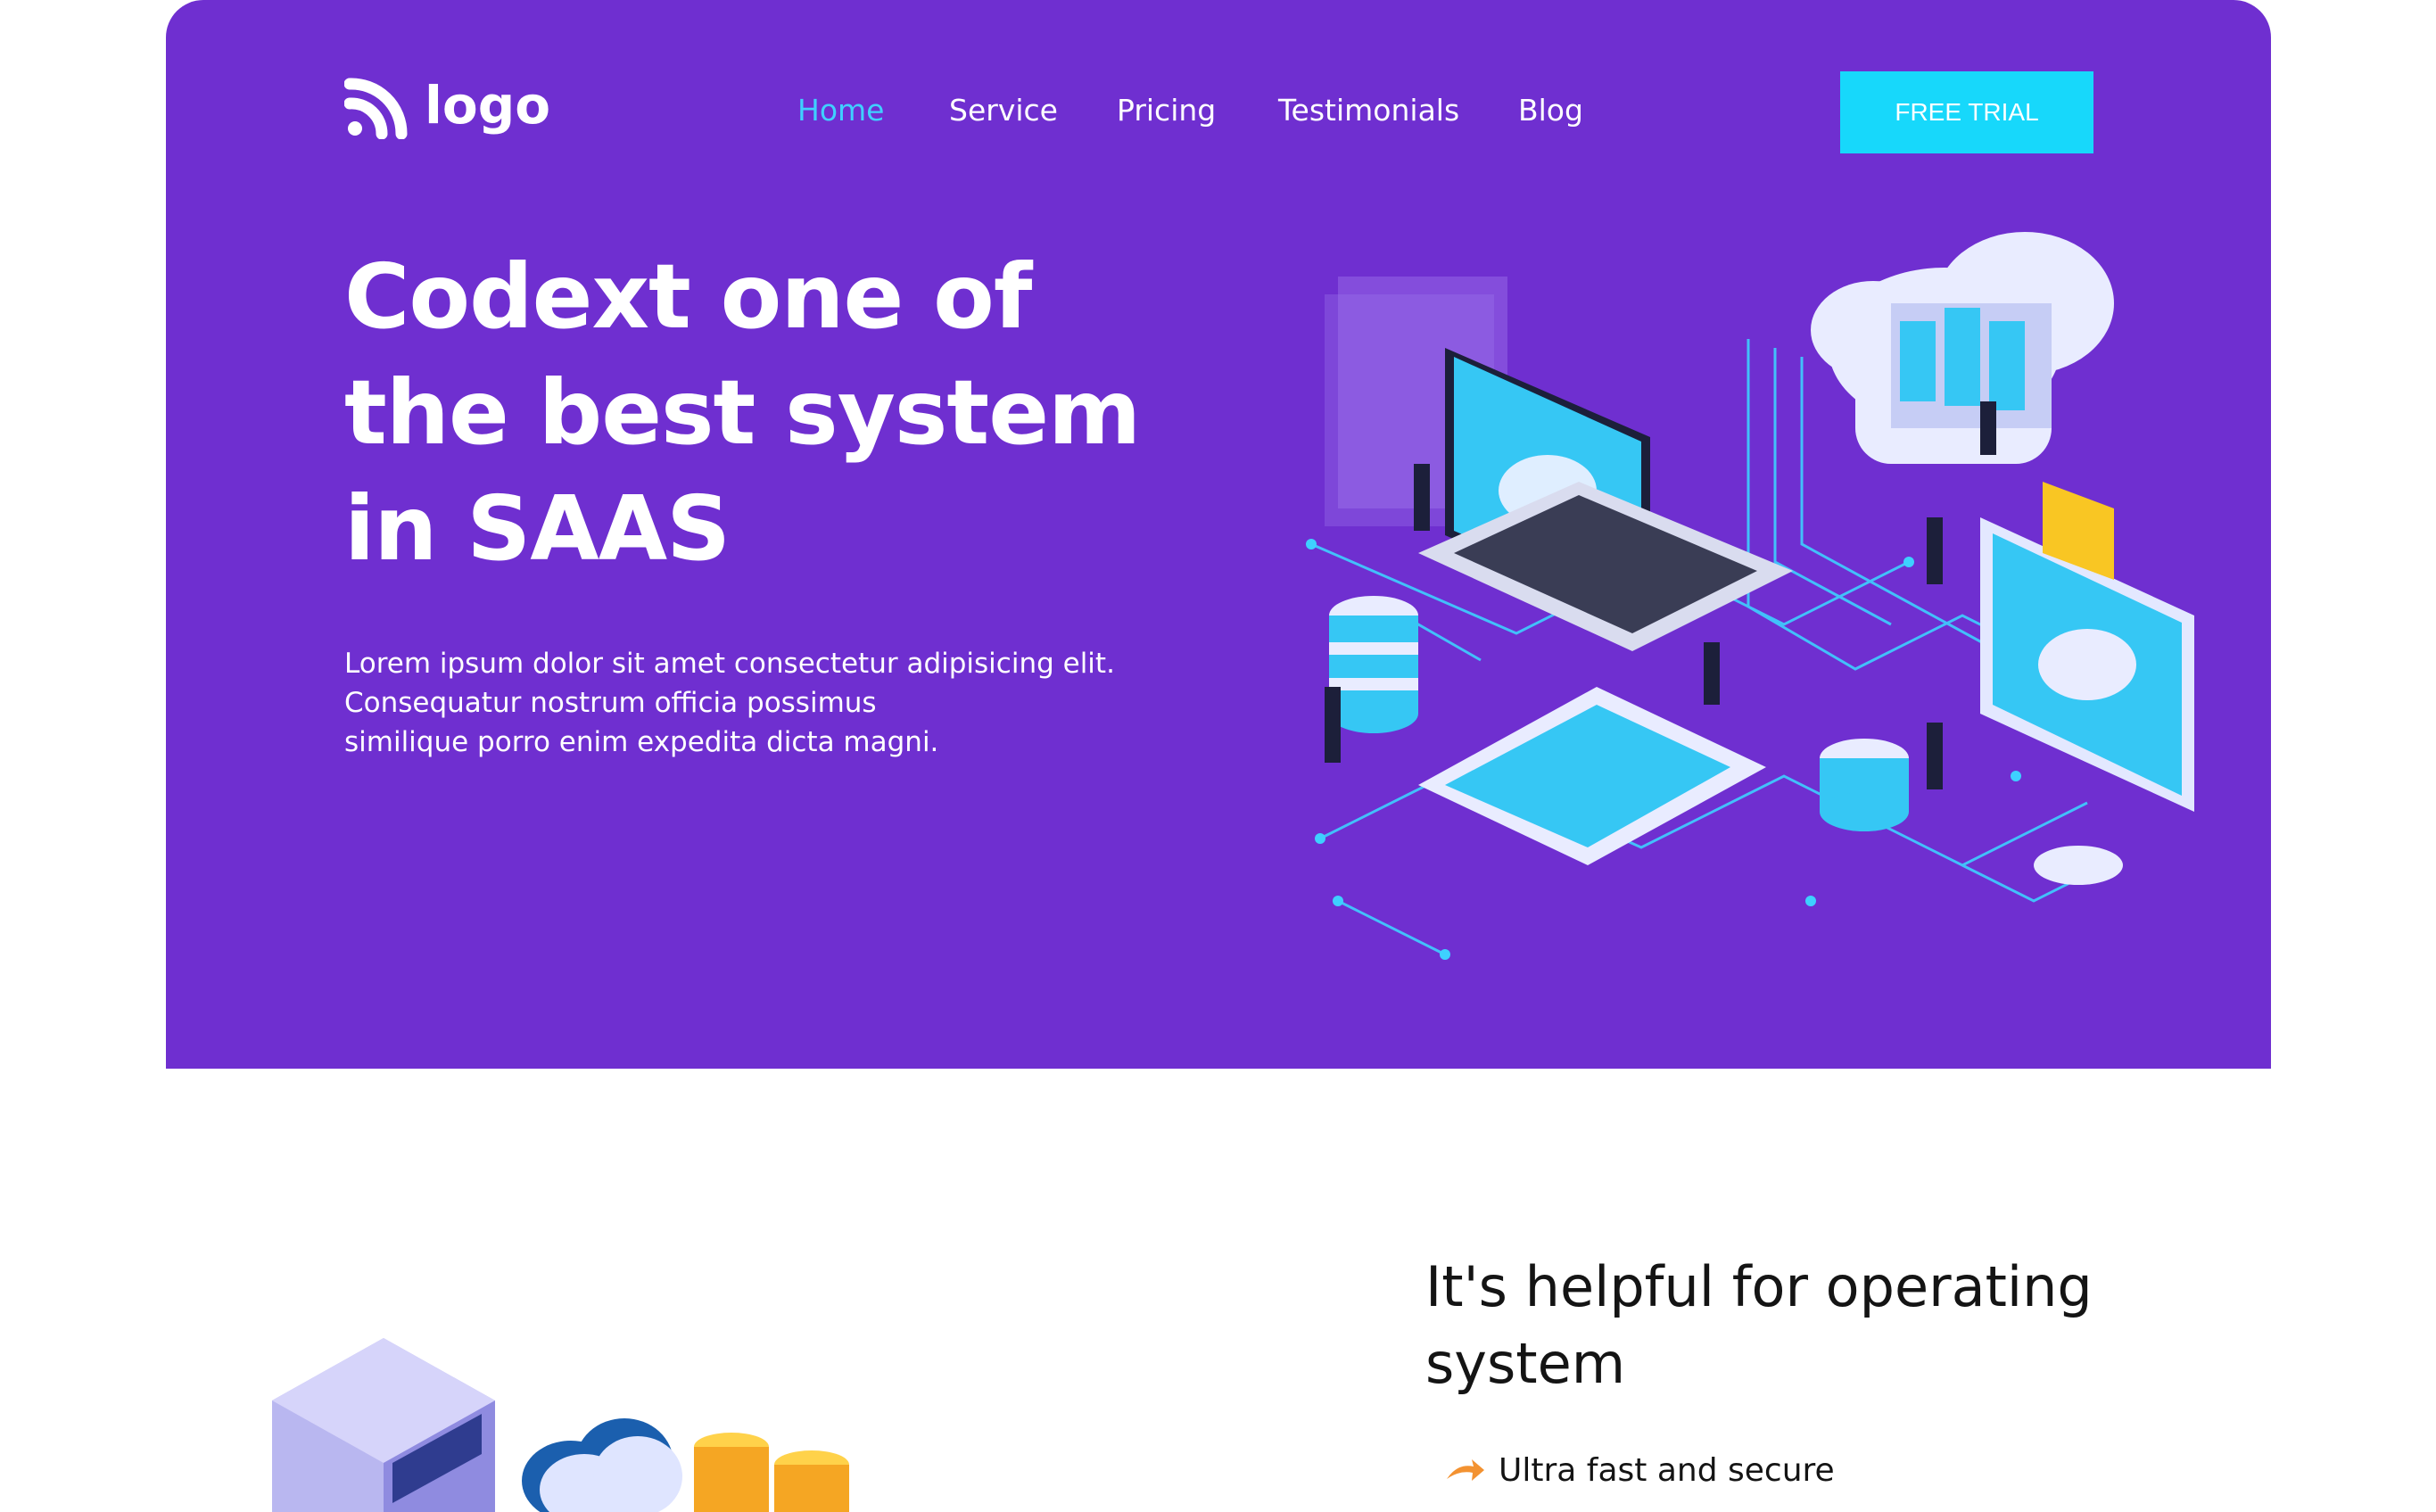 The width and height of the screenshot is (2436, 1512). I want to click on arrow-icon, so click(1465, 1469).